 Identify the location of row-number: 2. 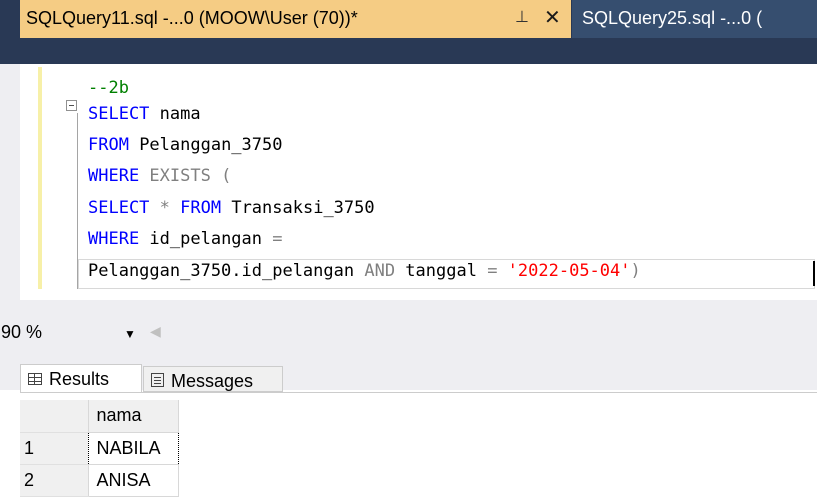
(54, 480).